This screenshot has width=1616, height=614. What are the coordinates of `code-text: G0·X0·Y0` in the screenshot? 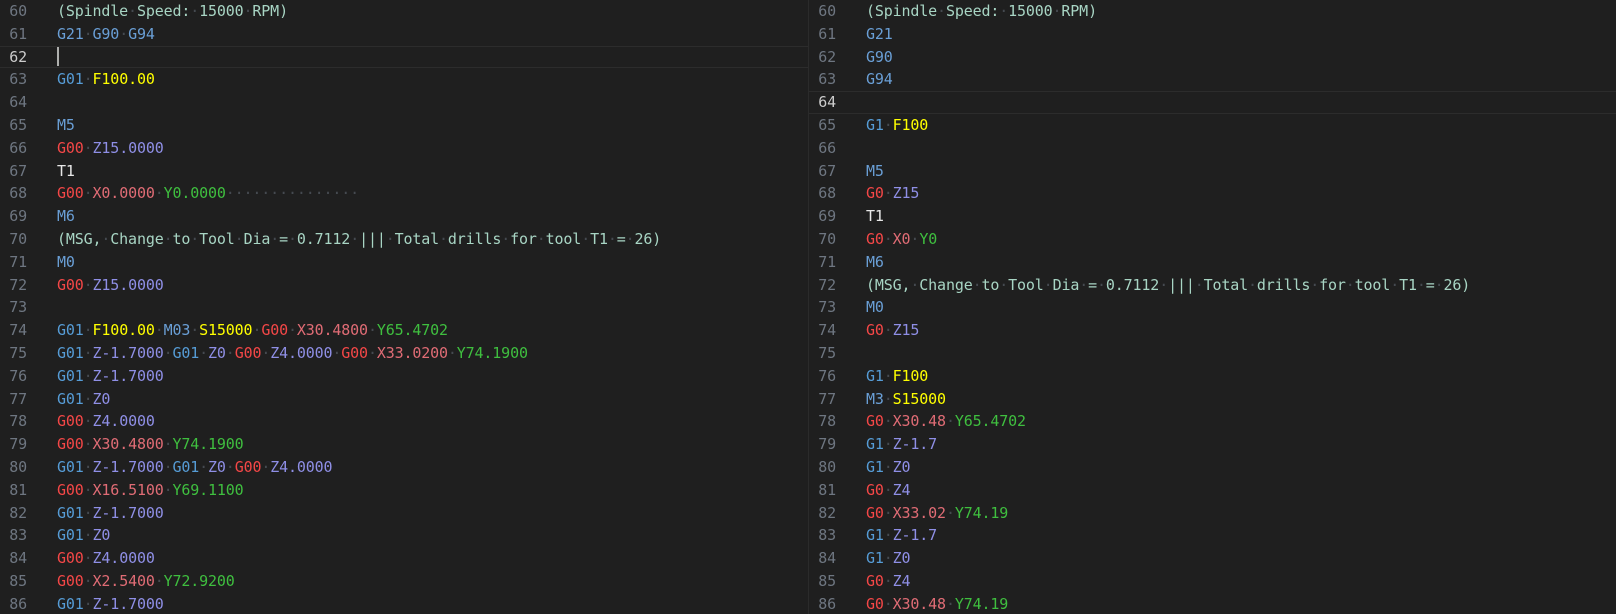 It's located at (901, 239).